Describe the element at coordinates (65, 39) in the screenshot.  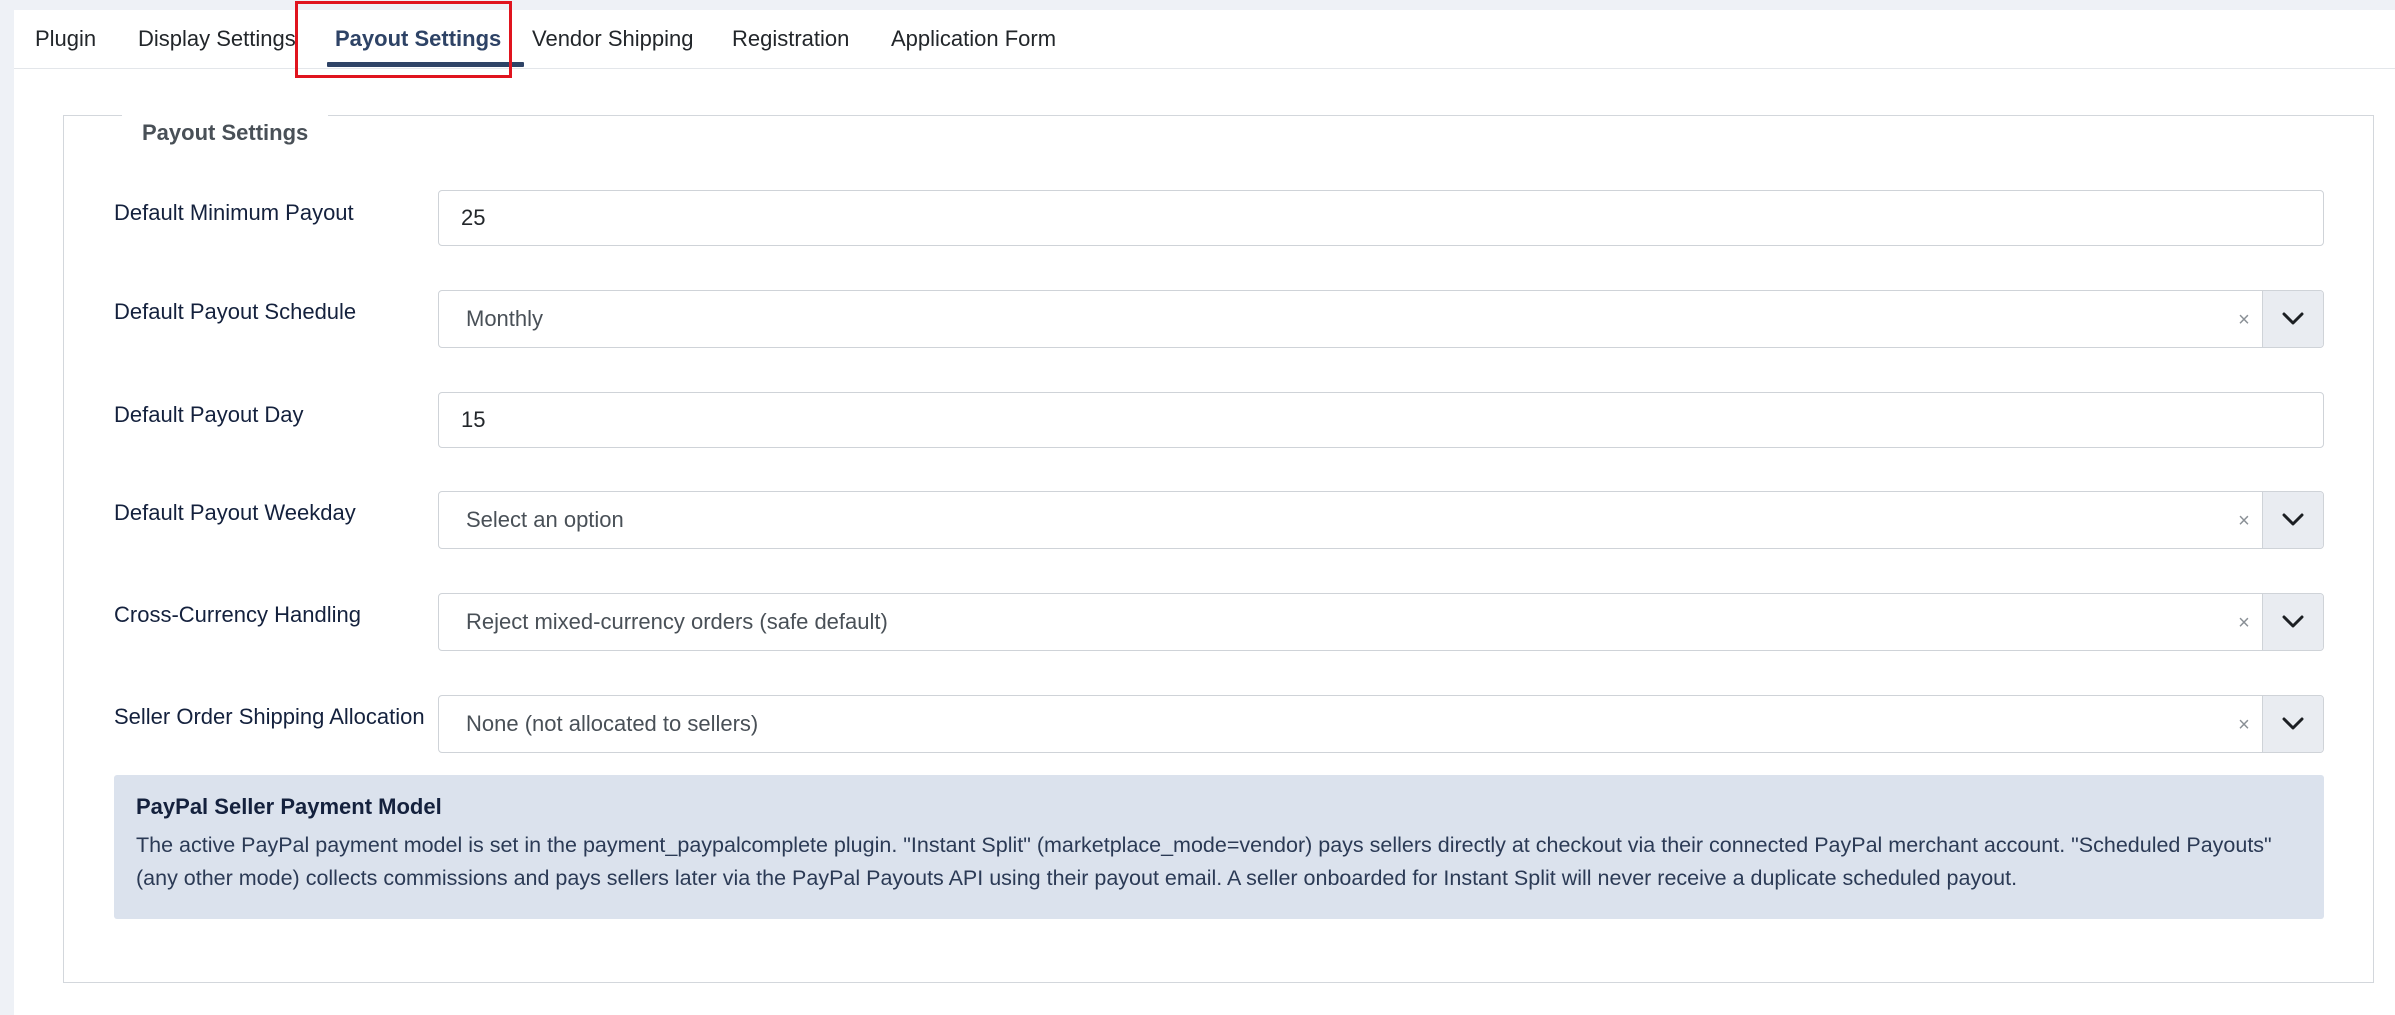
I see `tab-plugin: Plugin` at that location.